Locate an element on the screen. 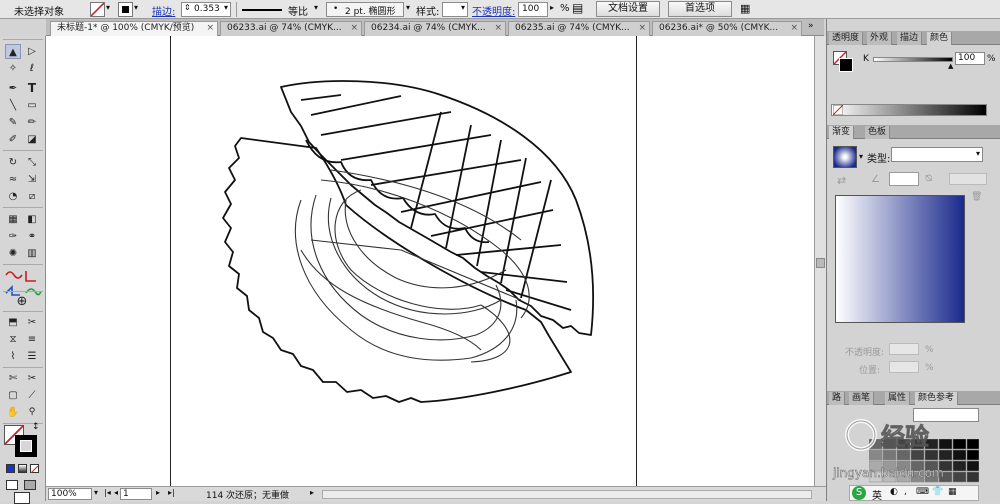 The image size is (1000, 504). spinner-icon: ⇕ is located at coordinates (187, 7).